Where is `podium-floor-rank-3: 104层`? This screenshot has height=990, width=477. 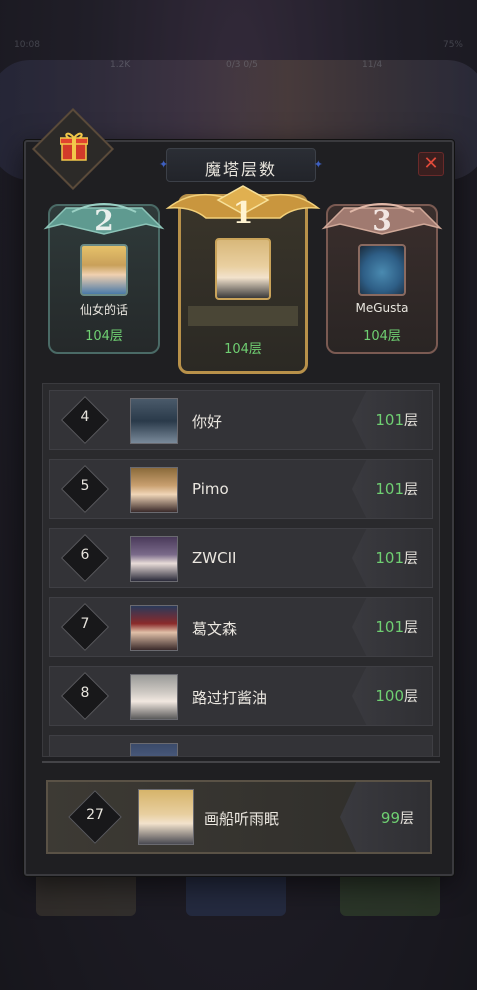 podium-floor-rank-3: 104层 is located at coordinates (382, 336).